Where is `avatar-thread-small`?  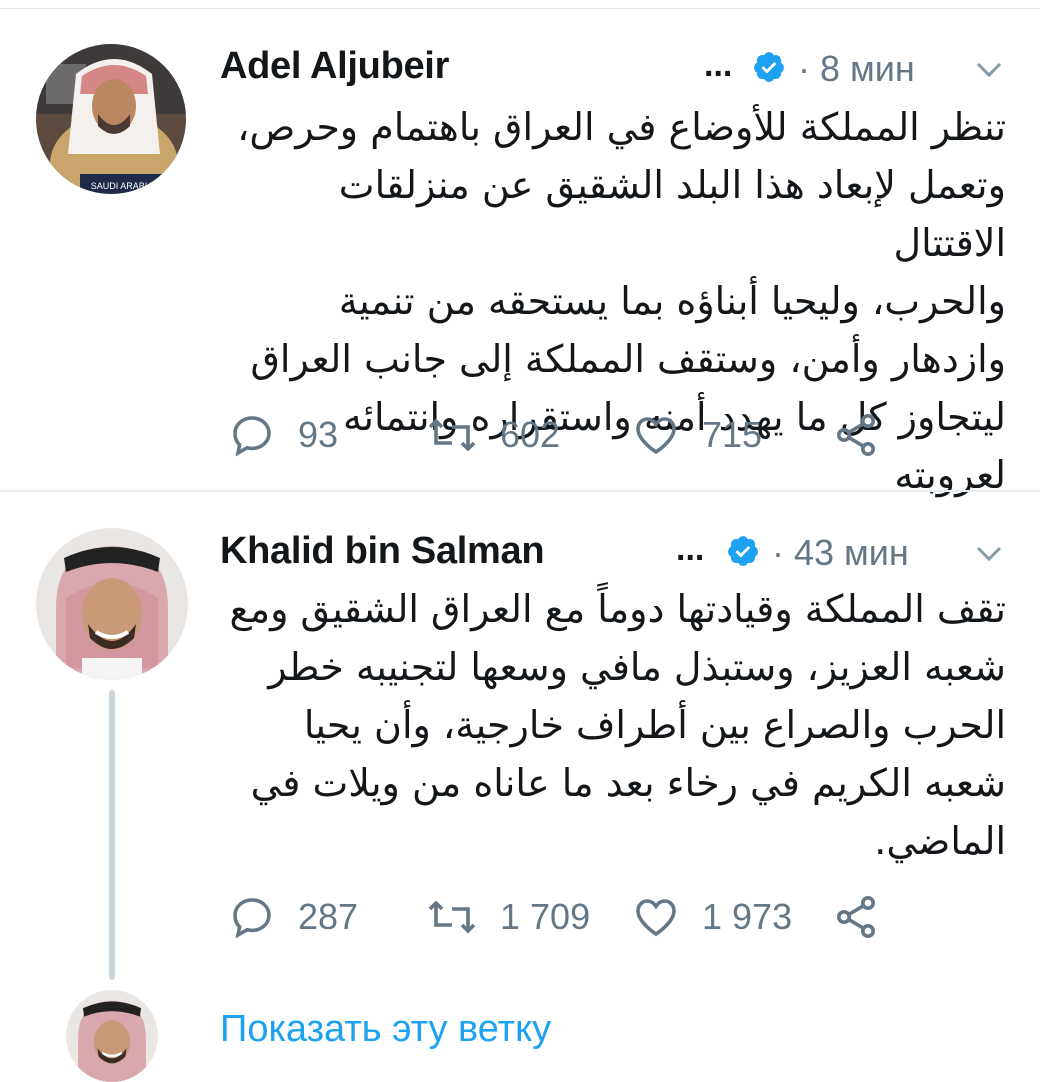
avatar-thread-small is located at coordinates (112, 1036).